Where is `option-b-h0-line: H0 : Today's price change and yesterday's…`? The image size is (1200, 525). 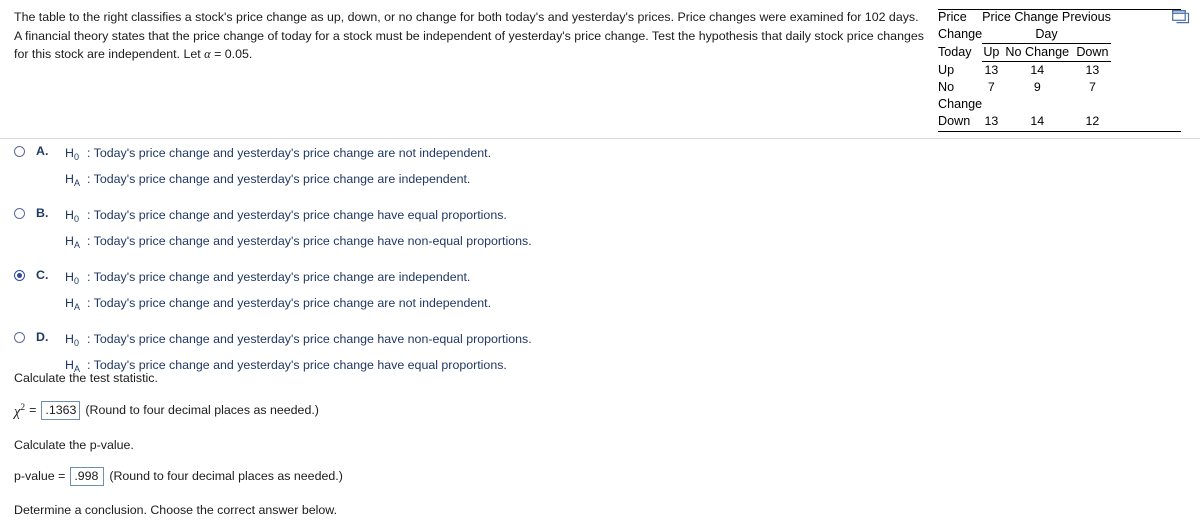
option-b-h0-line: H0 : Today's price change and yesterday's… is located at coordinates (489, 218).